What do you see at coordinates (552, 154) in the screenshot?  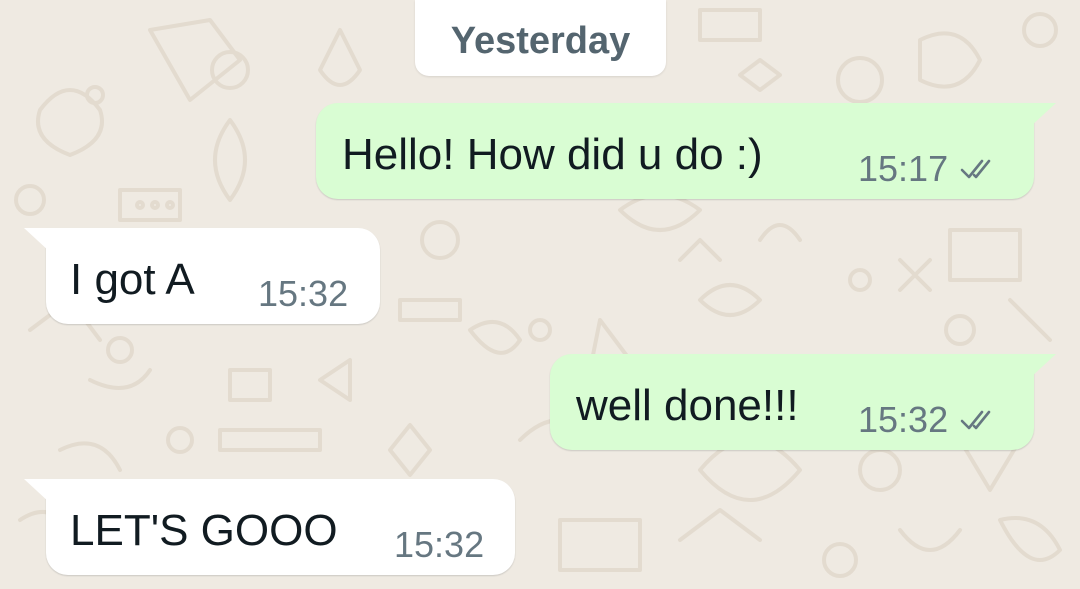 I see `message-text: Hello! How did u do :)` at bounding box center [552, 154].